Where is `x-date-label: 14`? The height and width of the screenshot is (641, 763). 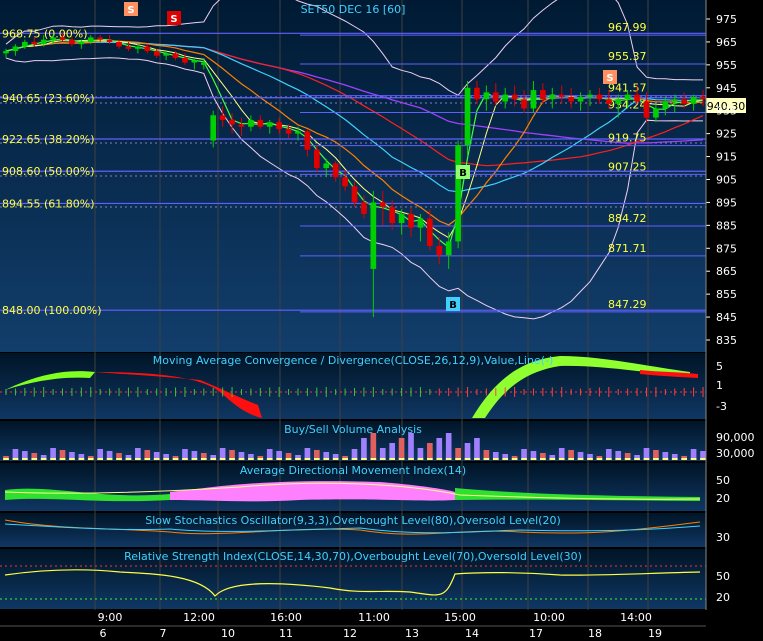
x-date-label: 14 is located at coordinates (472, 633).